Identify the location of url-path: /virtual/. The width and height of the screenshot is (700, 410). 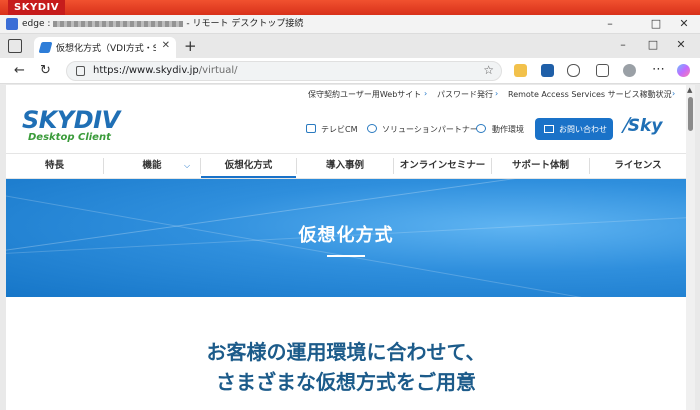
(218, 70).